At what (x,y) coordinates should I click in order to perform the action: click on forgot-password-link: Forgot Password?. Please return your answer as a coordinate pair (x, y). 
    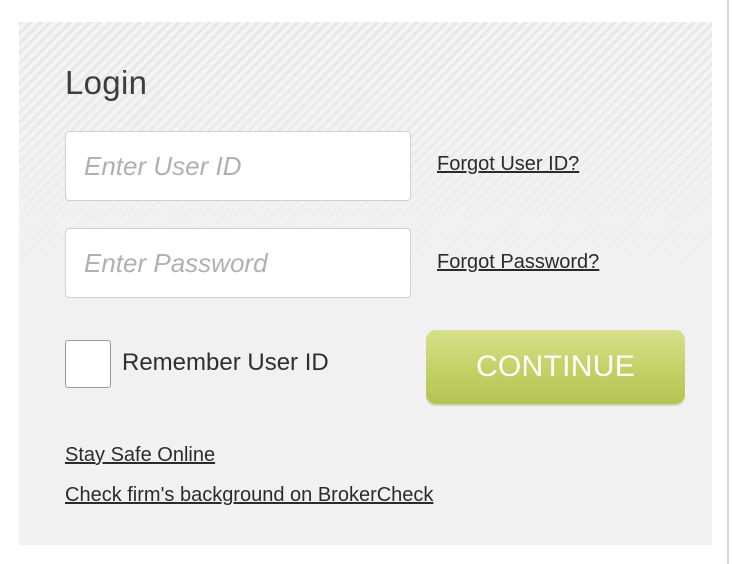
    Looking at the image, I should click on (518, 262).